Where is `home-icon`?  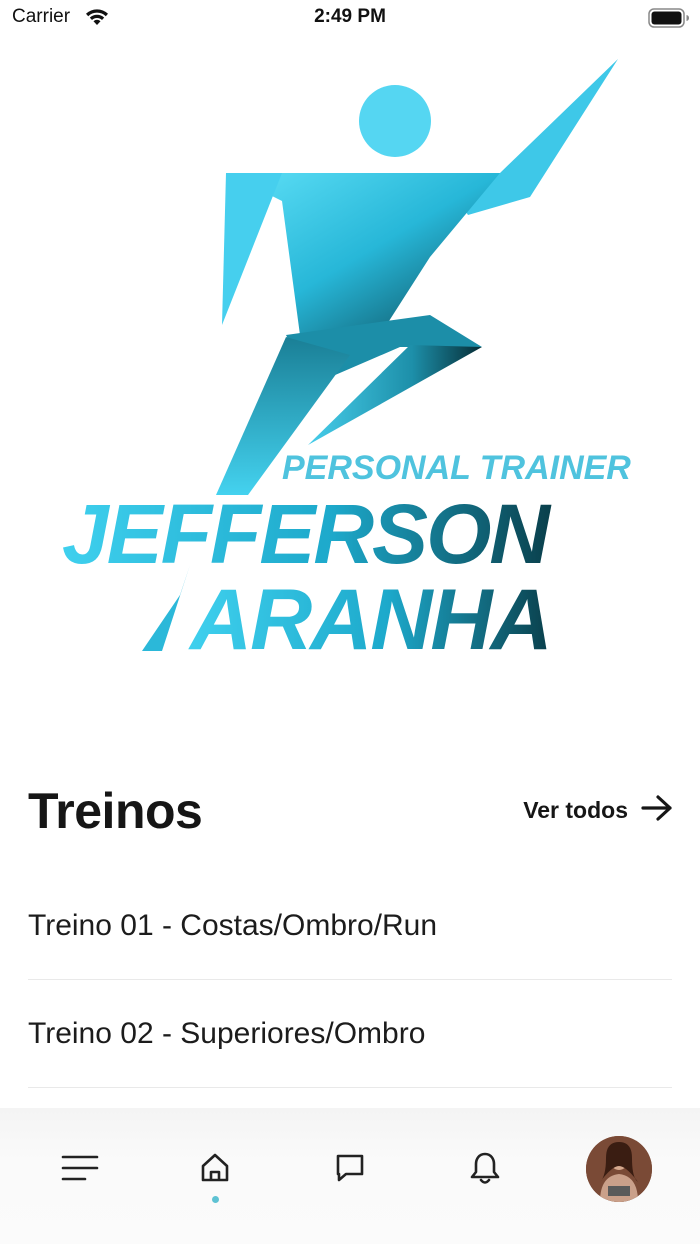 home-icon is located at coordinates (215, 1170).